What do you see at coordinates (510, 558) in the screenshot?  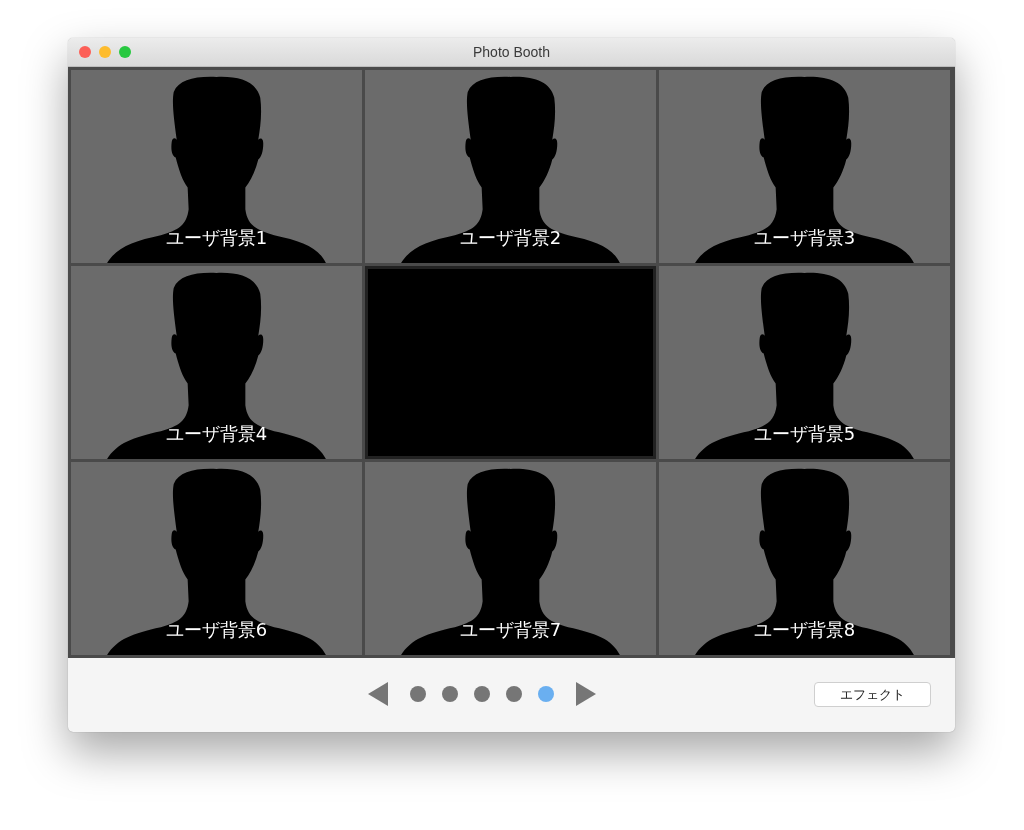 I see `background-tile: ユーザ背景7` at bounding box center [510, 558].